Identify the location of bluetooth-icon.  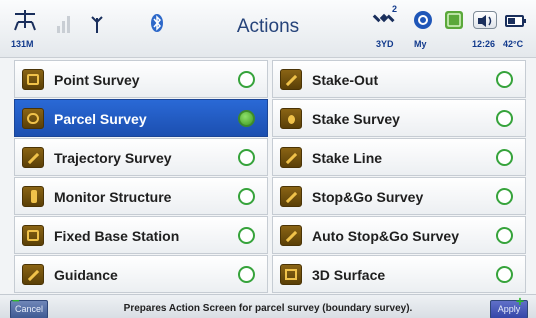
(157, 25).